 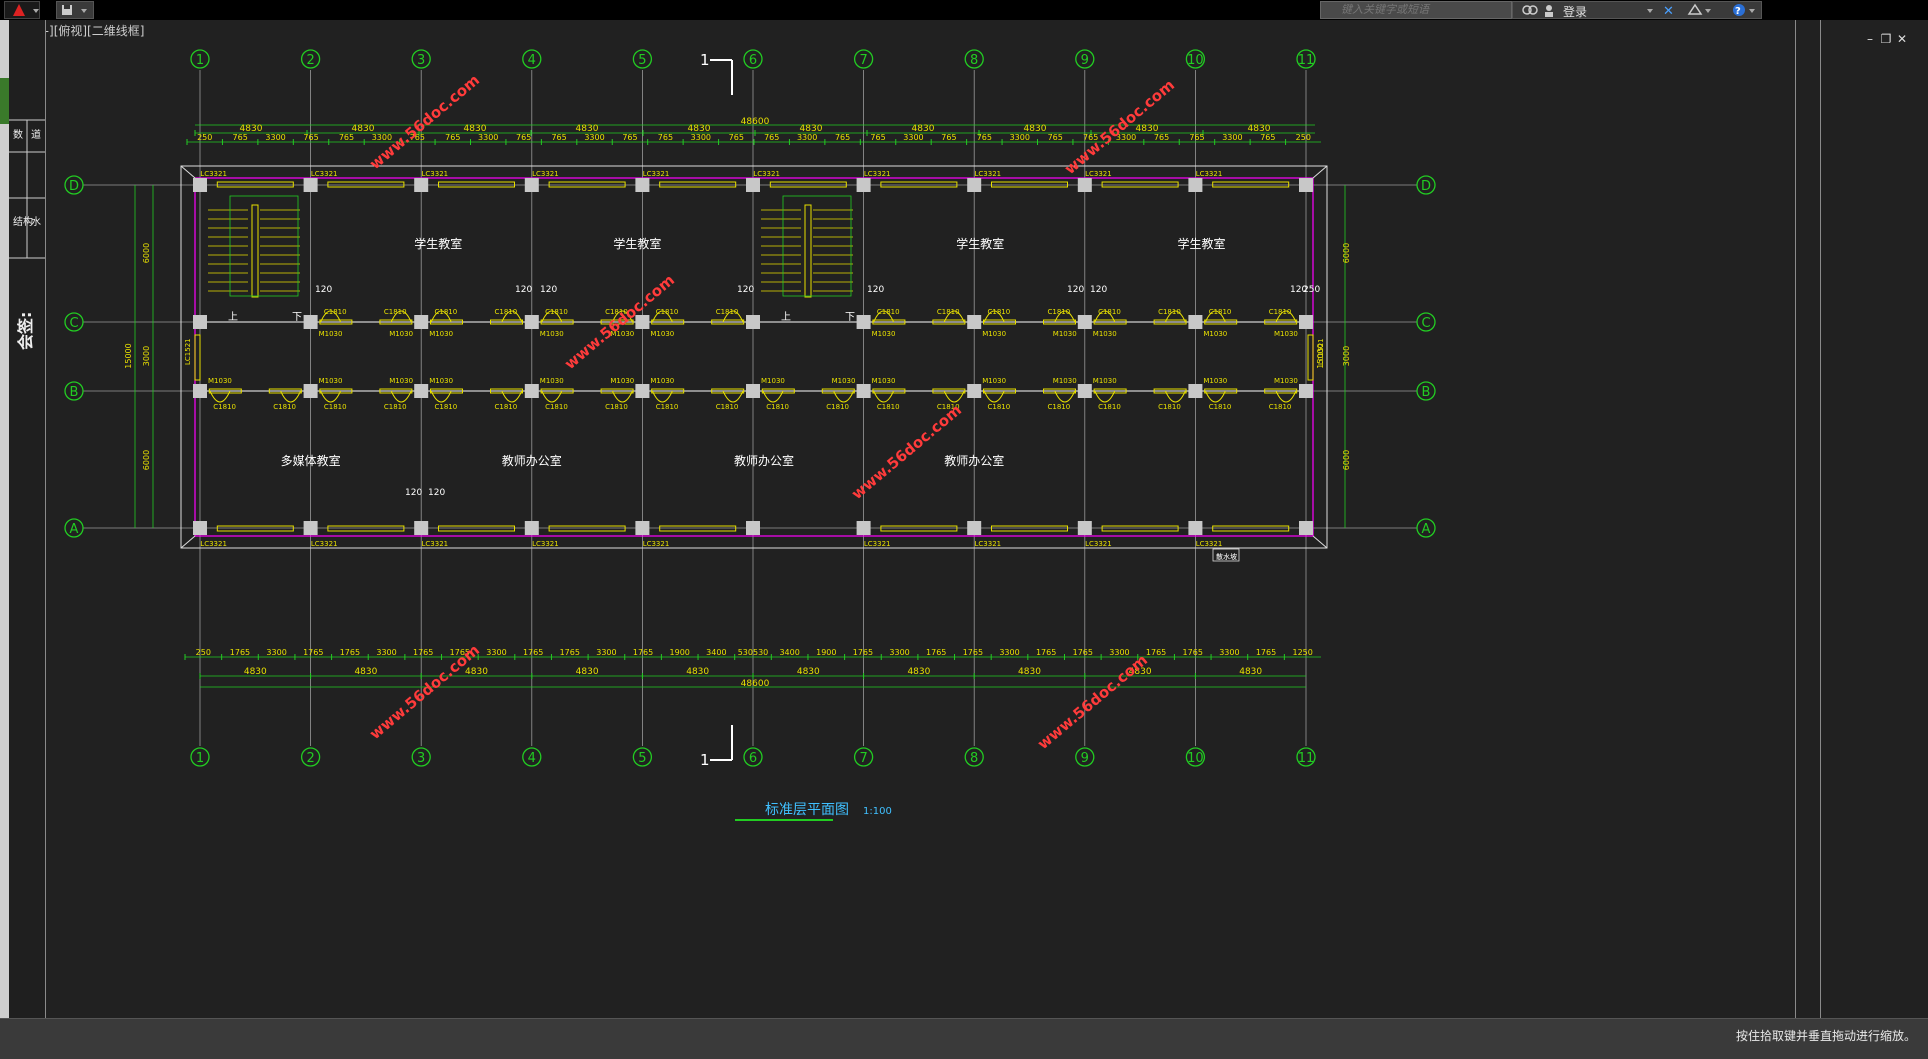 I want to click on axis-label-3: 3, so click(x=421, y=60).